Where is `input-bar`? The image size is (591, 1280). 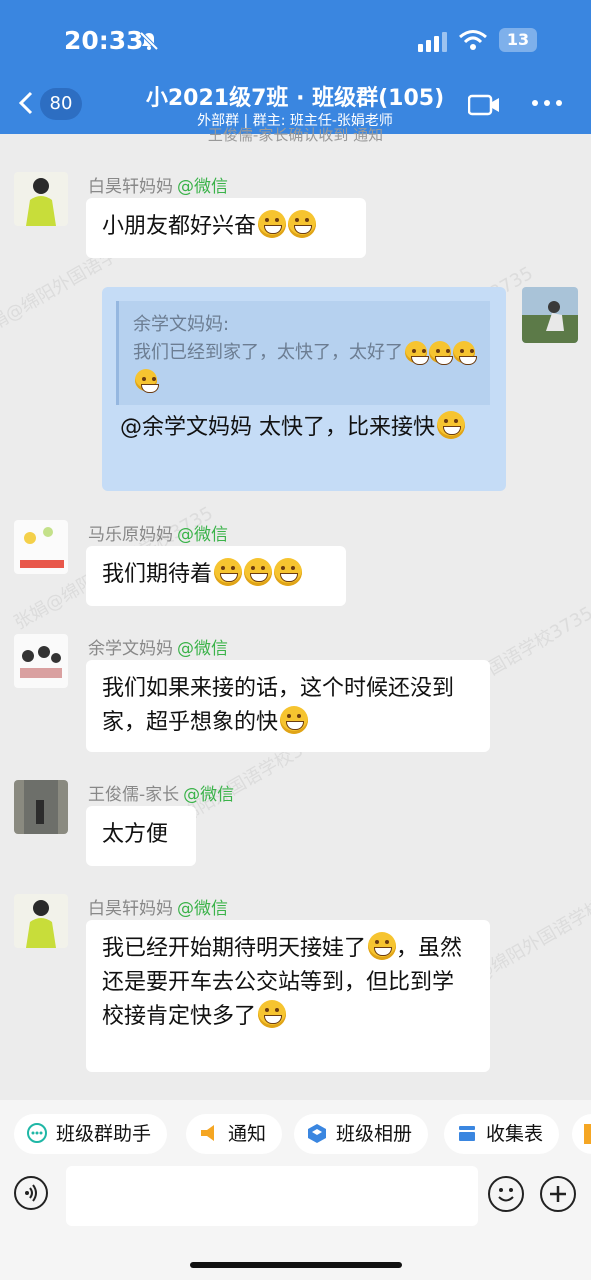
input-bar is located at coordinates (295, 1220).